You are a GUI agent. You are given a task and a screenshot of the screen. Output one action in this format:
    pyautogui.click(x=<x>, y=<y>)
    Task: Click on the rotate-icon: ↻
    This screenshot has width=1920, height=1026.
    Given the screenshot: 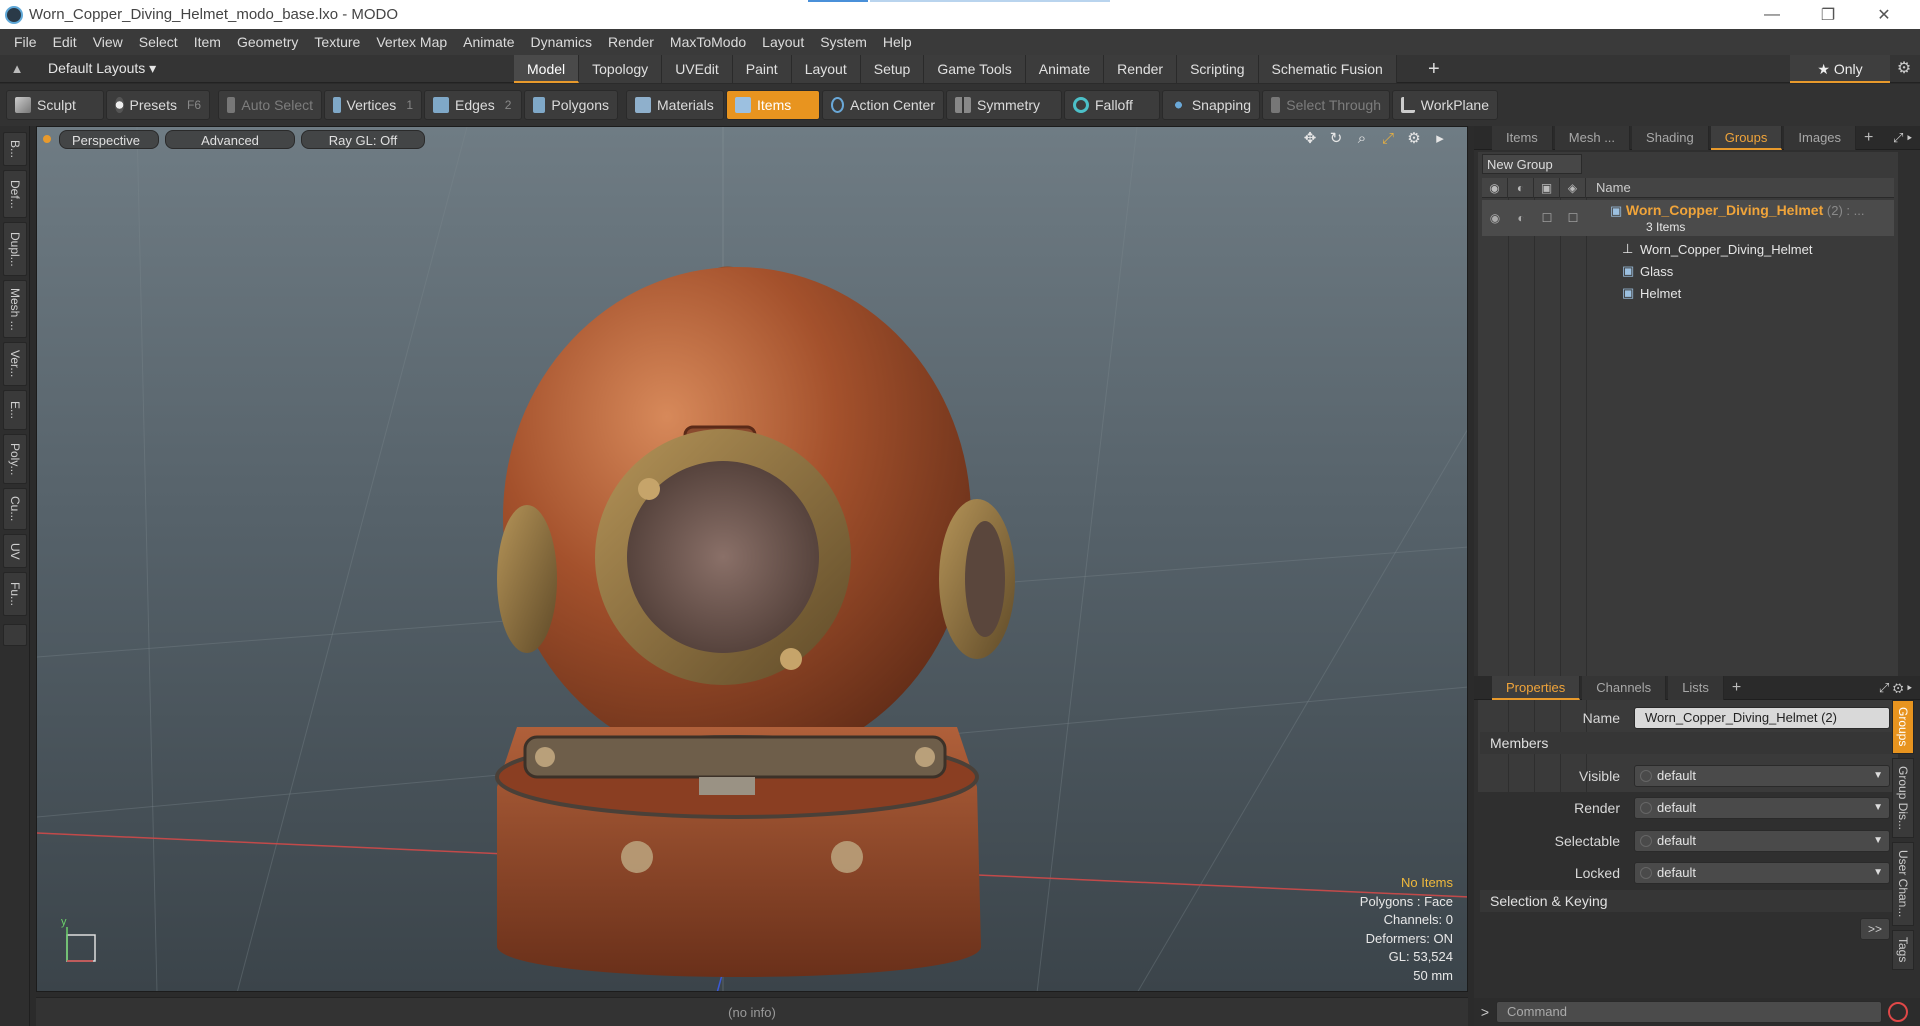 What is the action you would take?
    pyautogui.click(x=1336, y=139)
    